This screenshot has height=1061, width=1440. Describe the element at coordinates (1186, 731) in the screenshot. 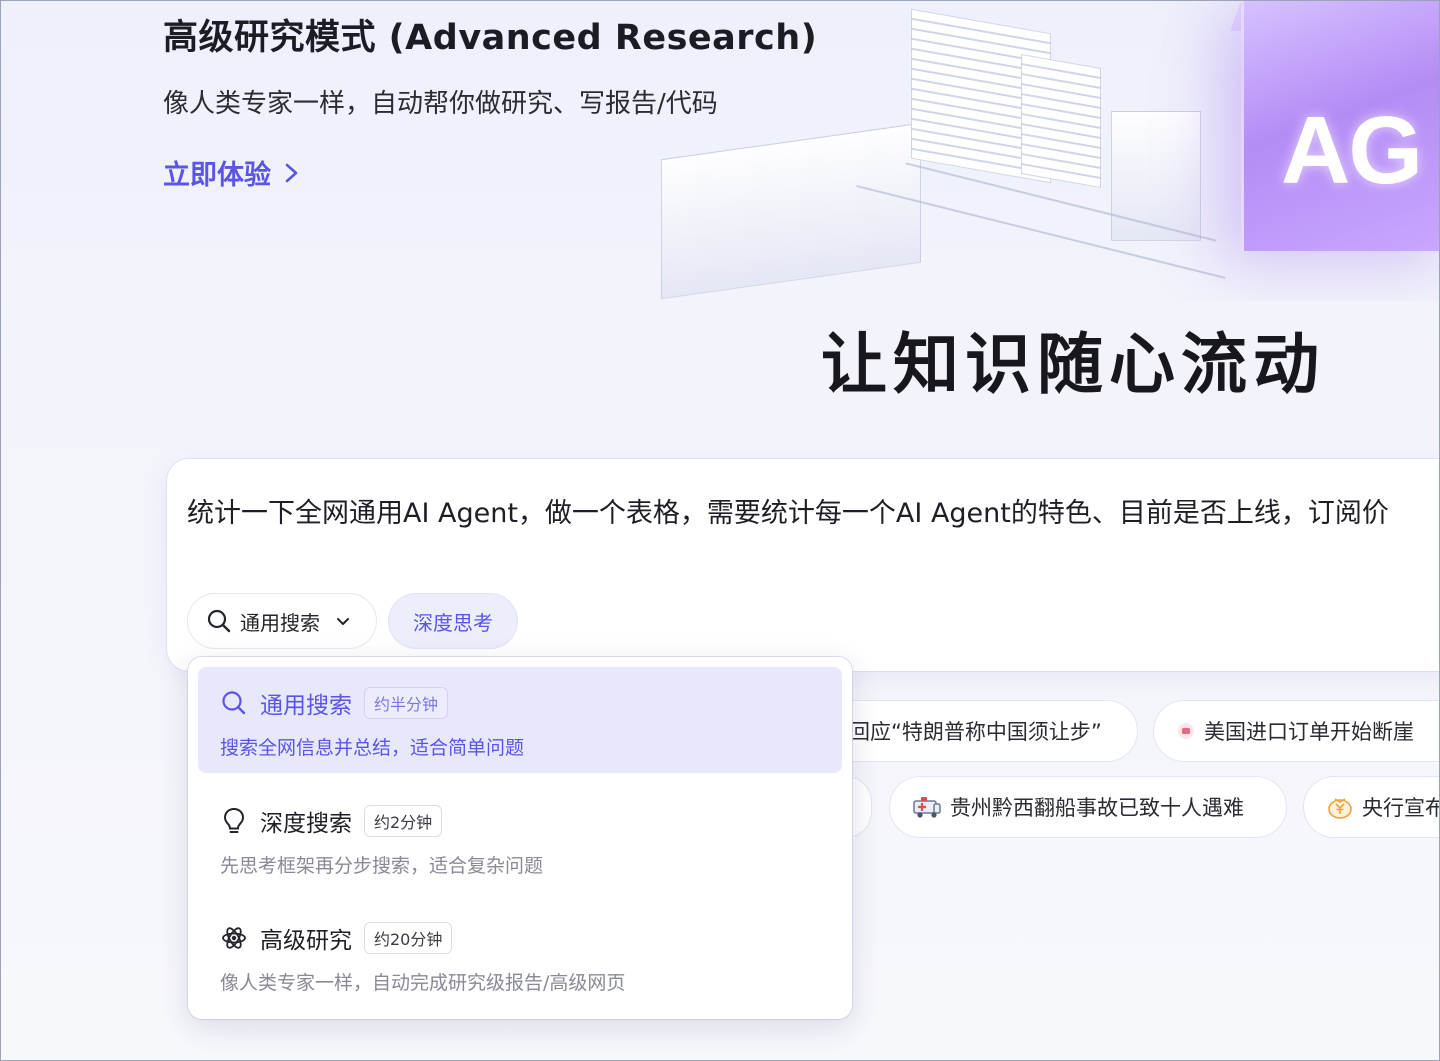

I see `news-dot-icon` at that location.